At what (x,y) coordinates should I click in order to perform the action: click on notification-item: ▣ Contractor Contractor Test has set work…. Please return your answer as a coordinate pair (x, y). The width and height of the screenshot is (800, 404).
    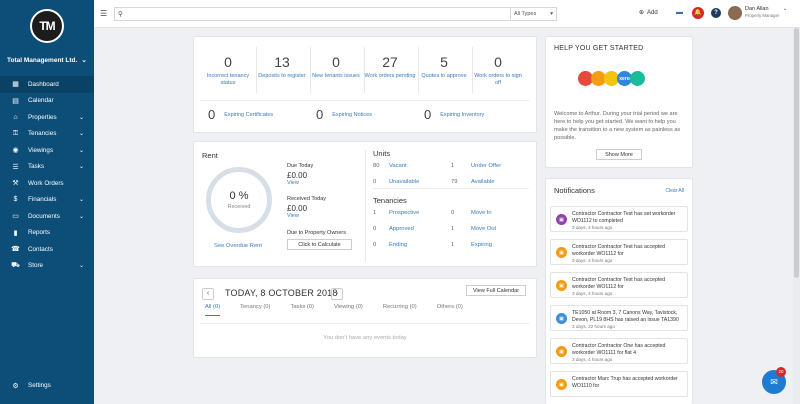
    Looking at the image, I should click on (619, 219).